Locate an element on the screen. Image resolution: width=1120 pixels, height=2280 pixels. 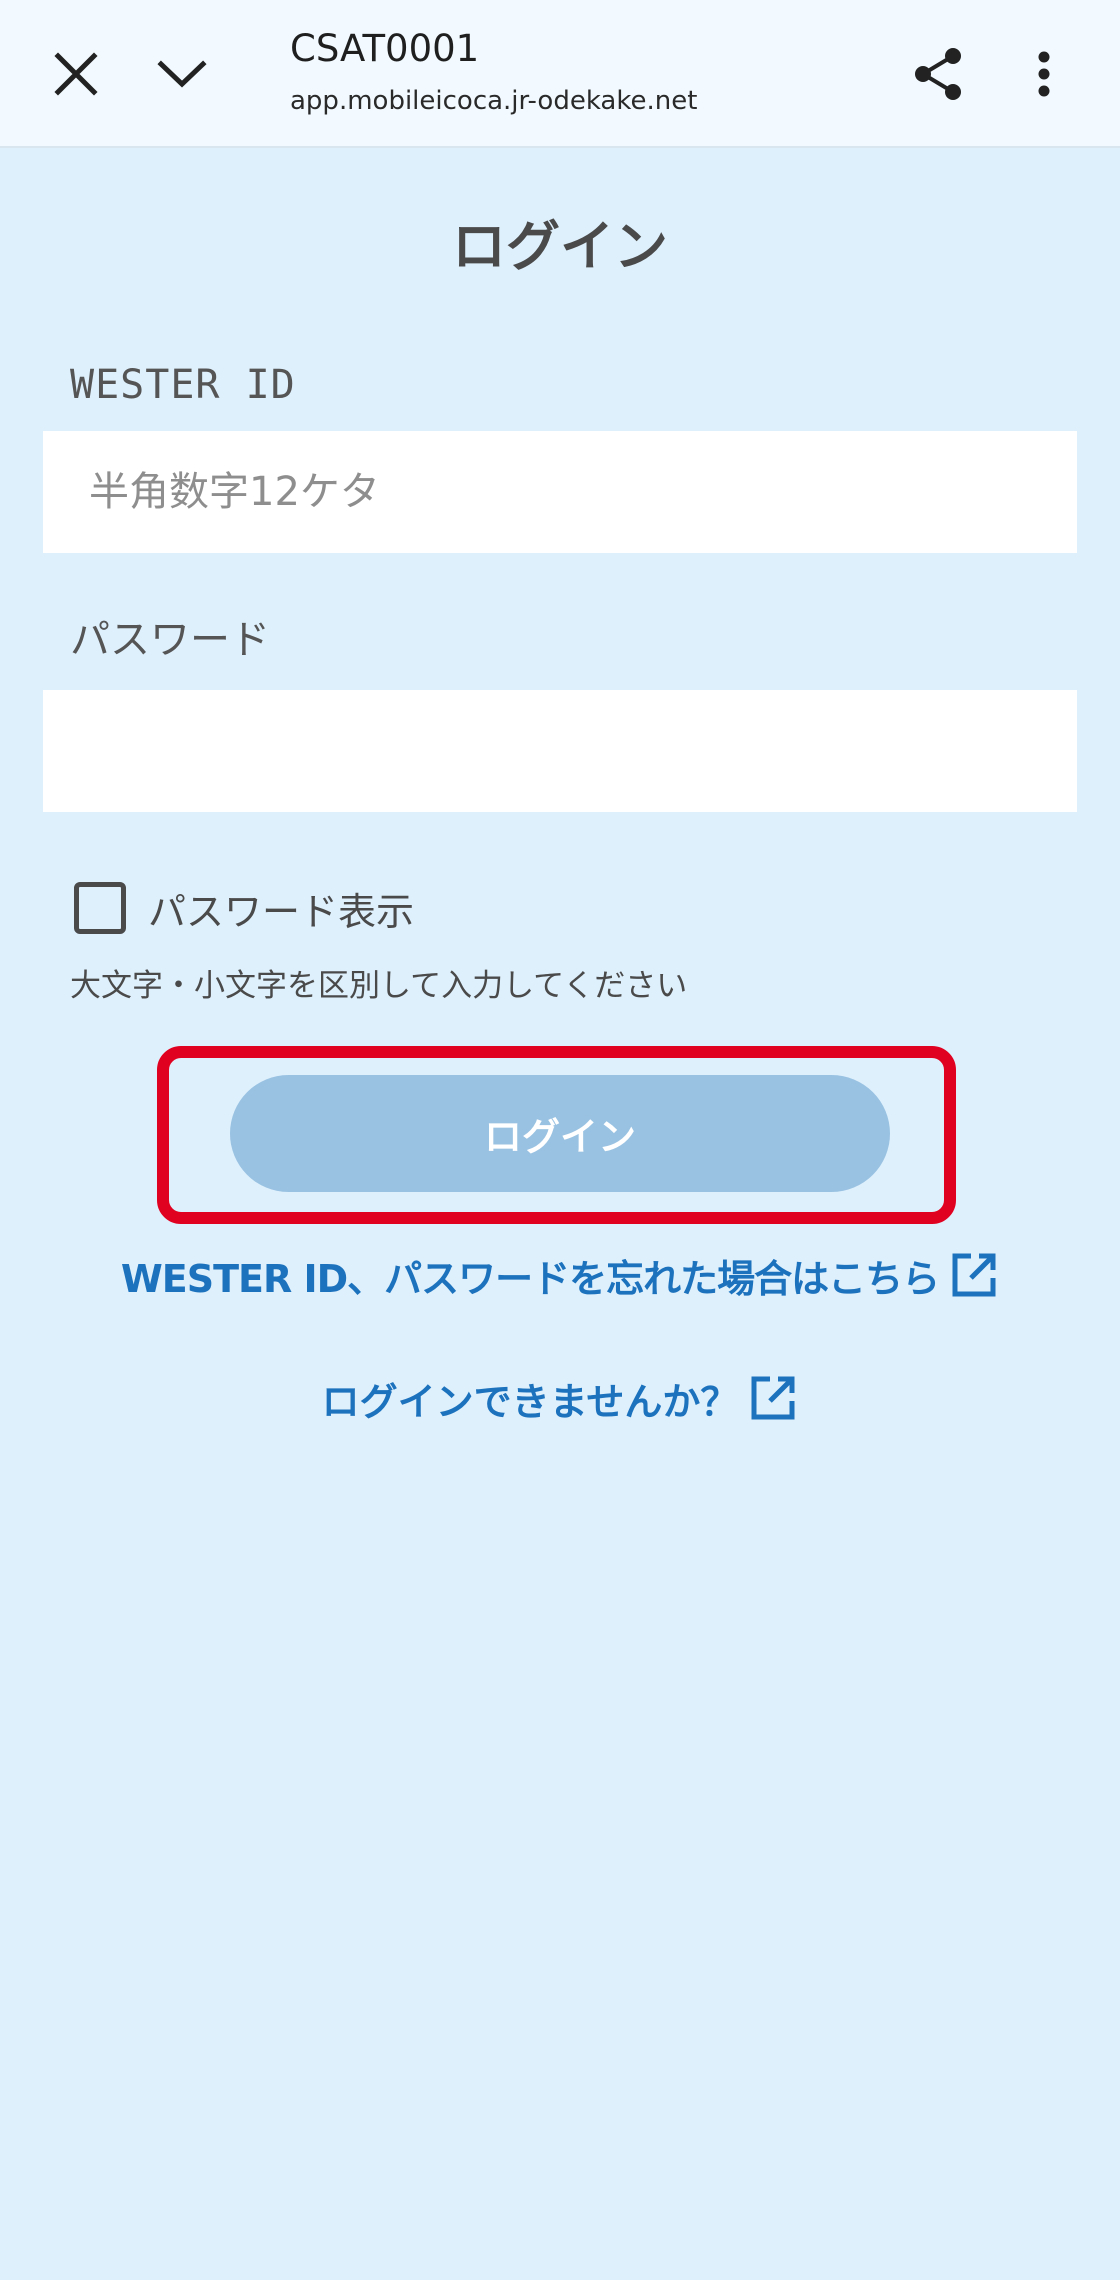
wester-id-label: WESTER ID is located at coordinates (183, 385).